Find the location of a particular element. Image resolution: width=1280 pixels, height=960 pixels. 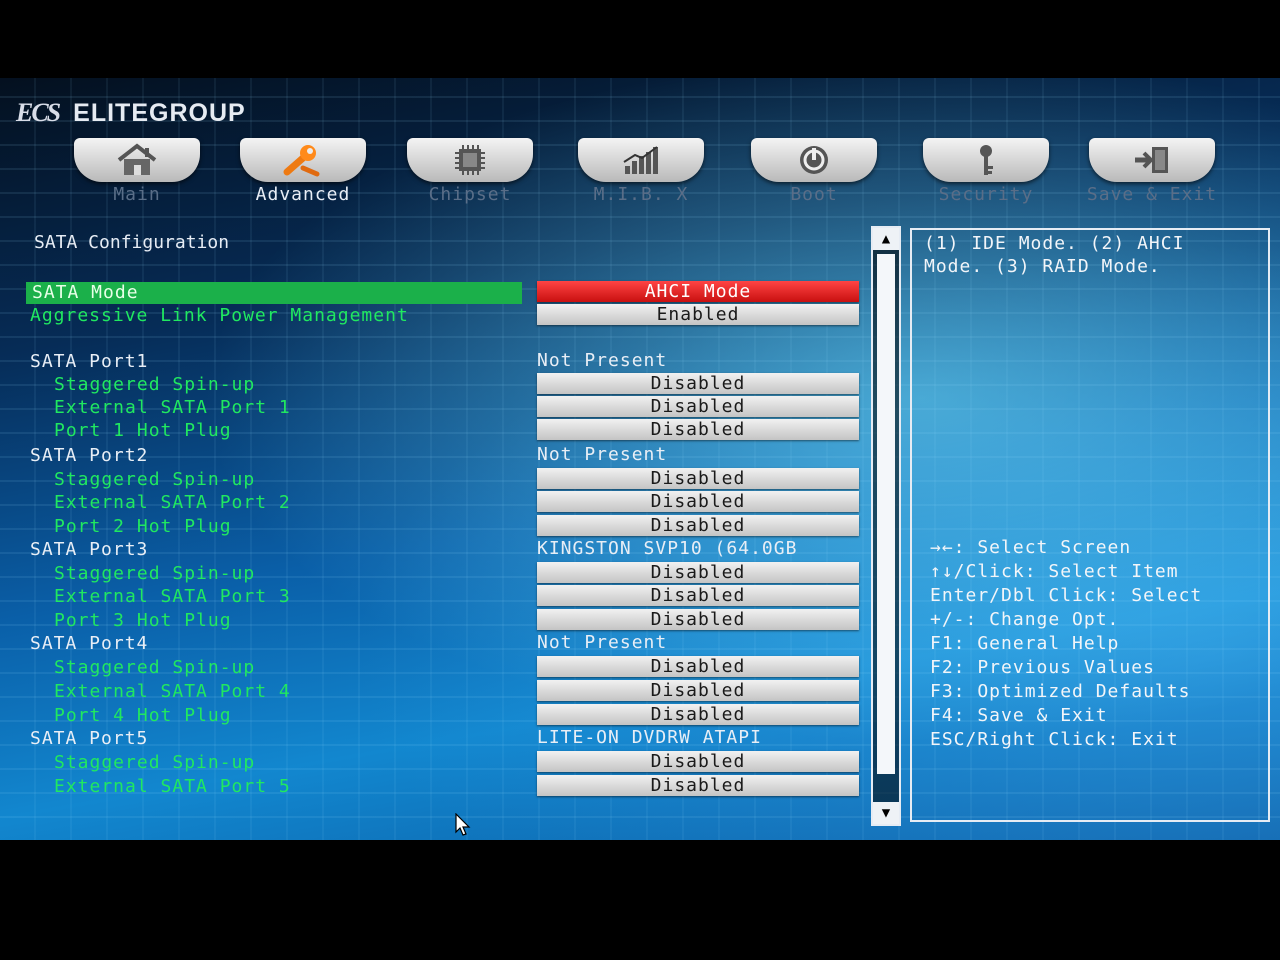

setting-label: External SATA Port 4 is located at coordinates (172, 691).